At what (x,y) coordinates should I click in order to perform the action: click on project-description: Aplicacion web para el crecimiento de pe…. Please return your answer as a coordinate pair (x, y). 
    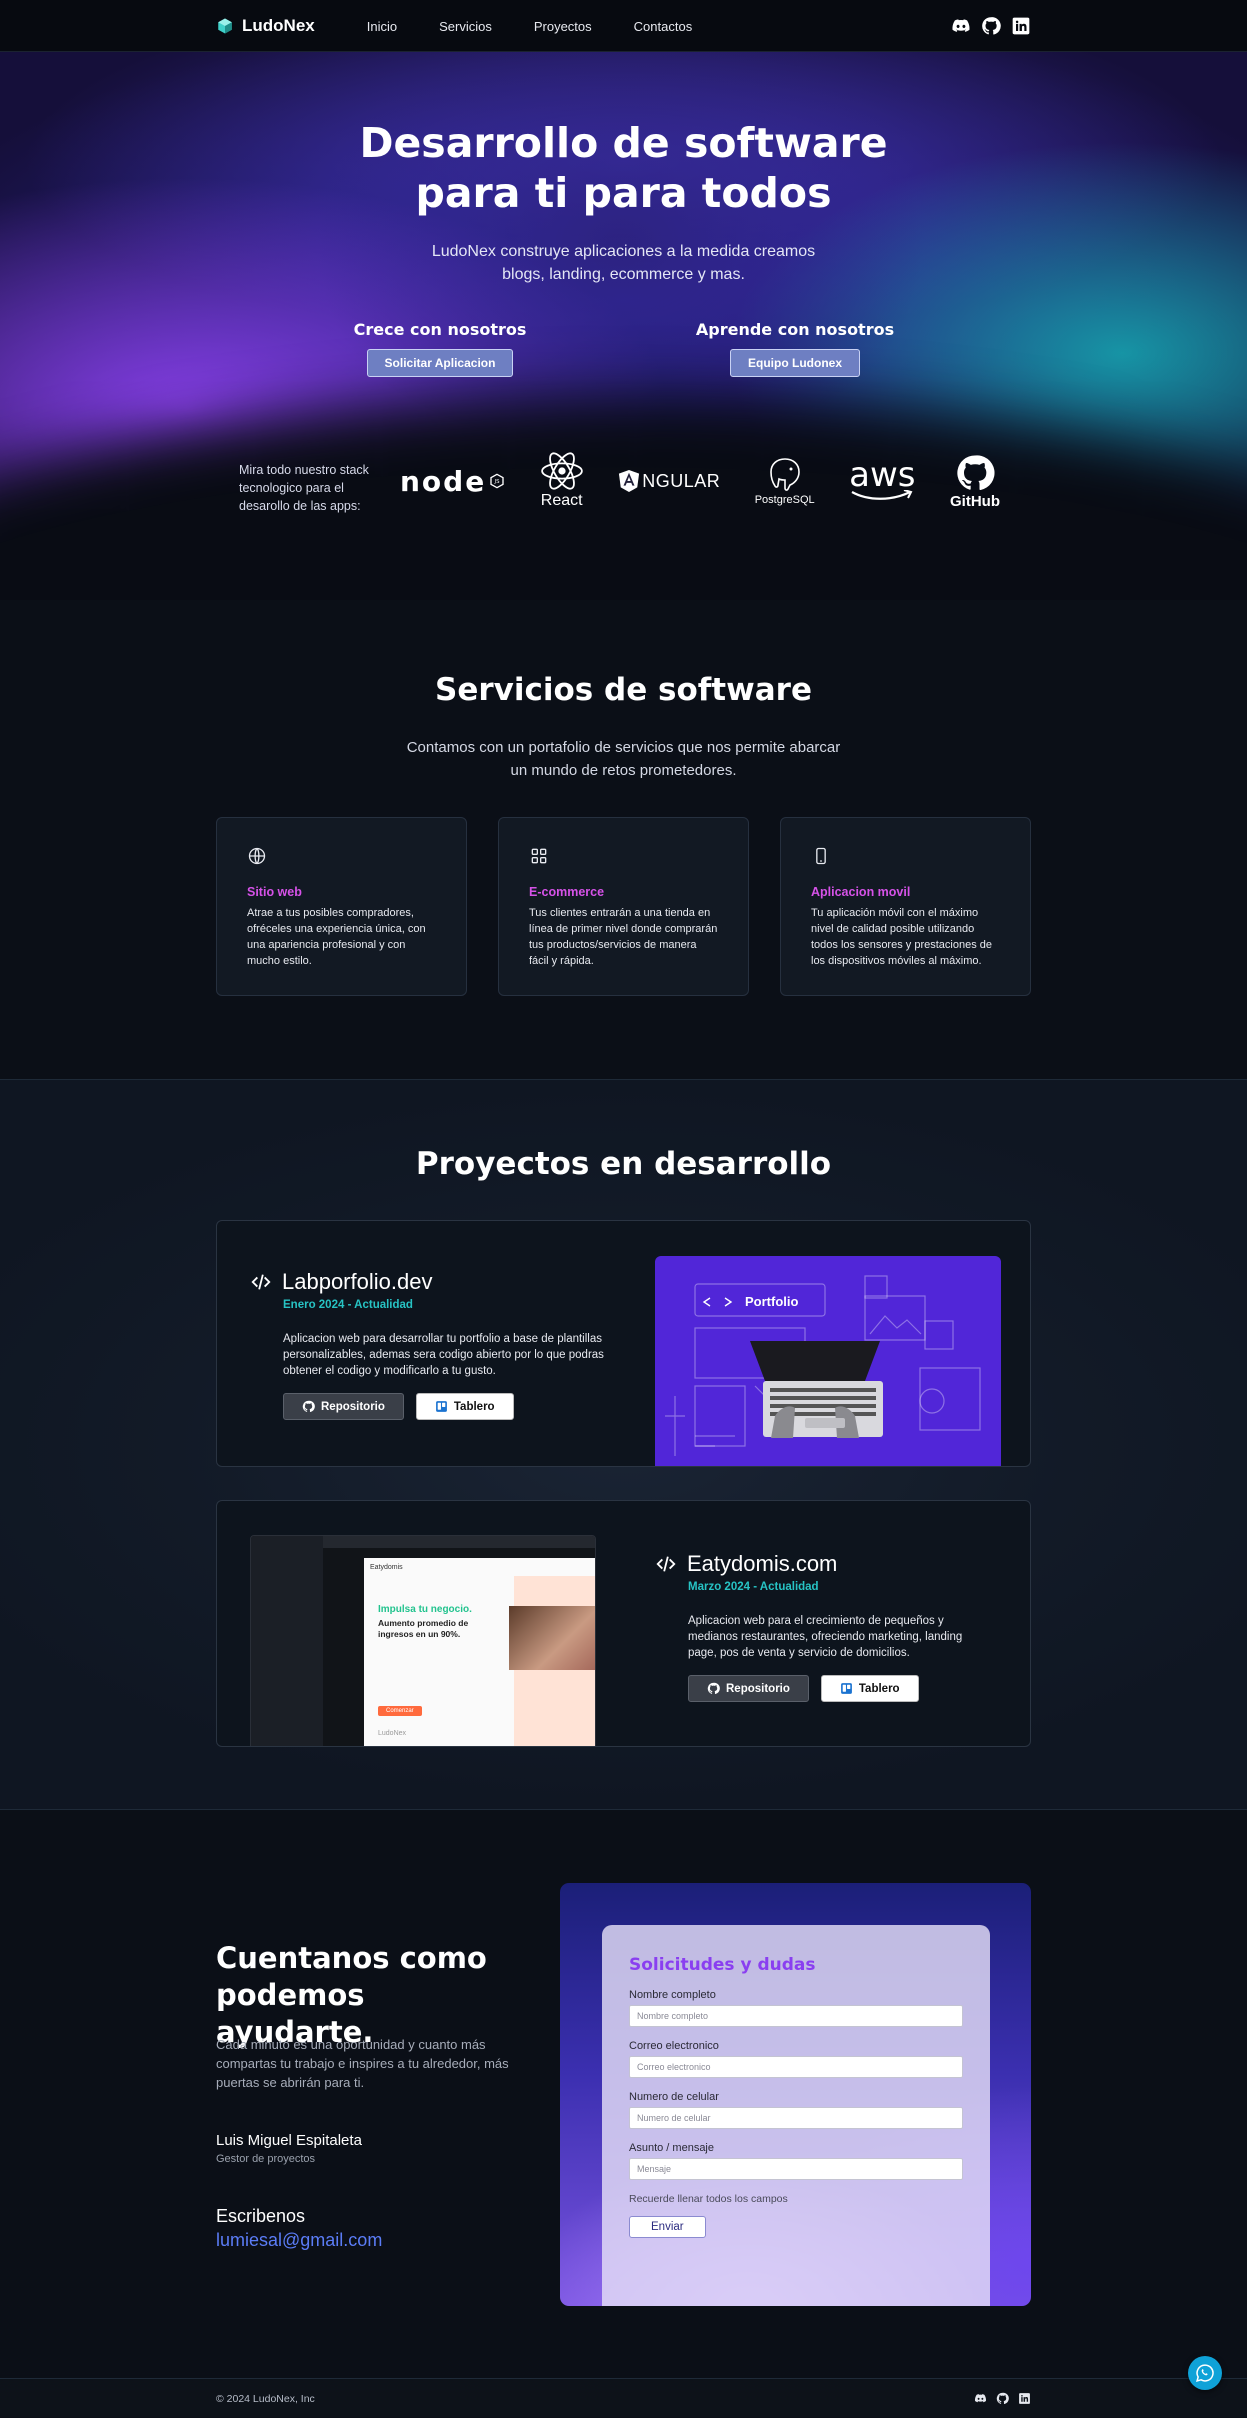
    Looking at the image, I should click on (825, 1637).